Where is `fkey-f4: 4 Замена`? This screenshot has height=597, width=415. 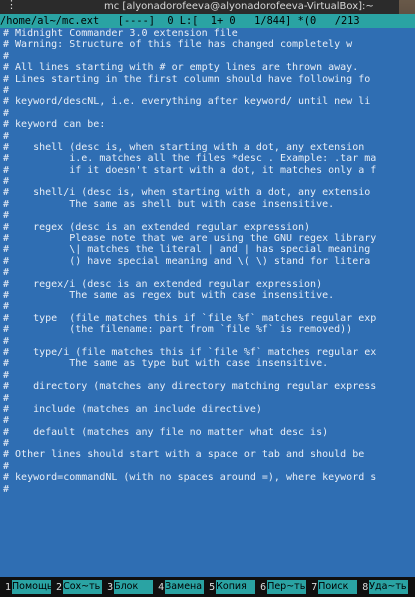 fkey-f4: 4 Замена is located at coordinates (179, 587).